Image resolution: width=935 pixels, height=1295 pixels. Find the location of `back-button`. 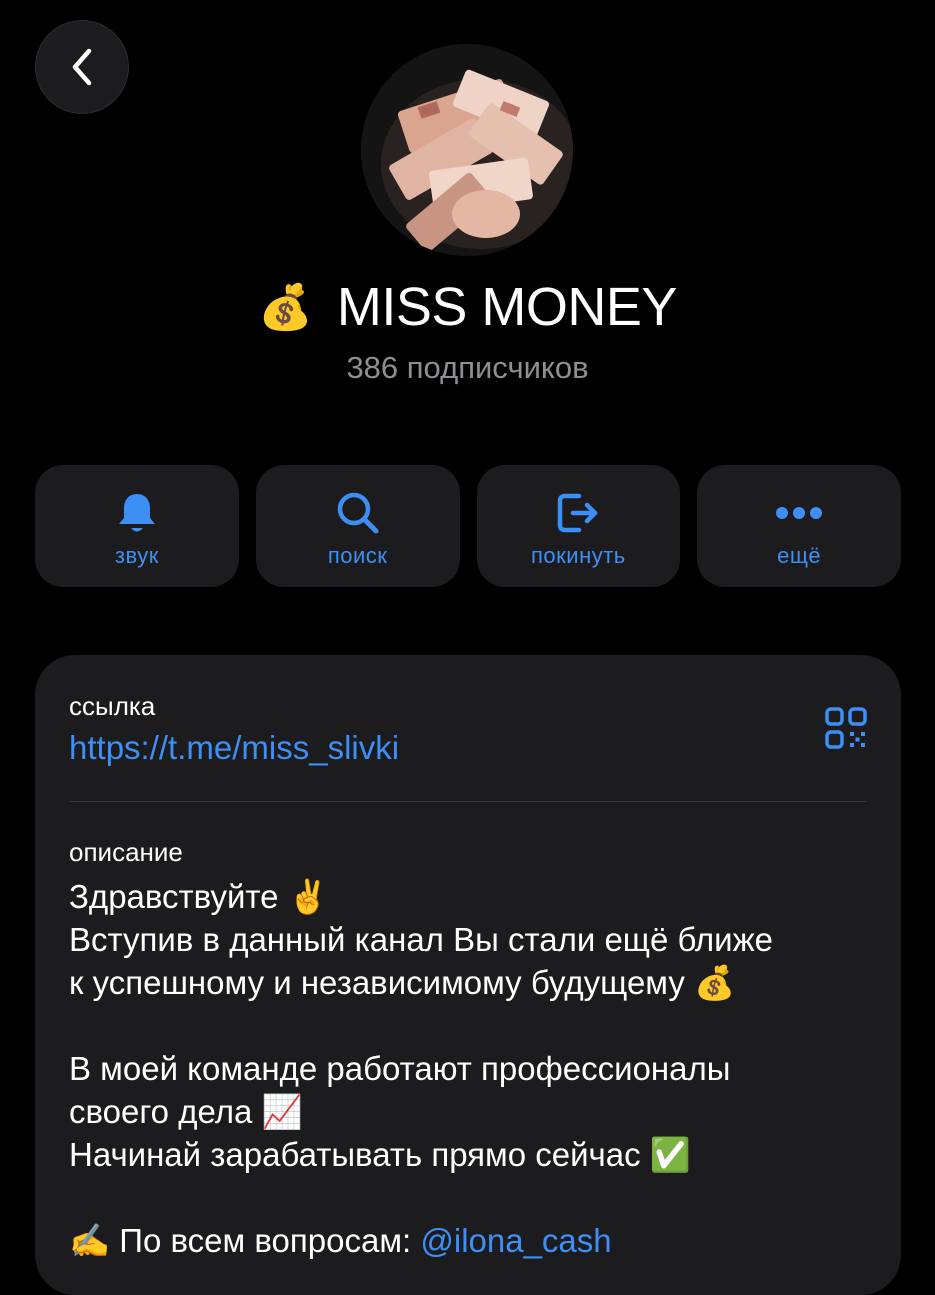

back-button is located at coordinates (82, 67).